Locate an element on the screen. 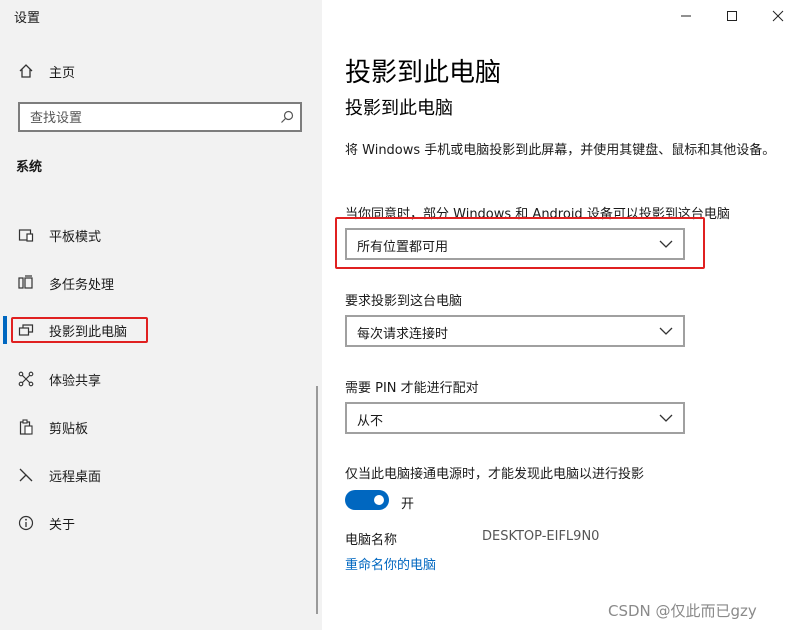 The height and width of the screenshot is (630, 802). search-box is located at coordinates (160, 117).